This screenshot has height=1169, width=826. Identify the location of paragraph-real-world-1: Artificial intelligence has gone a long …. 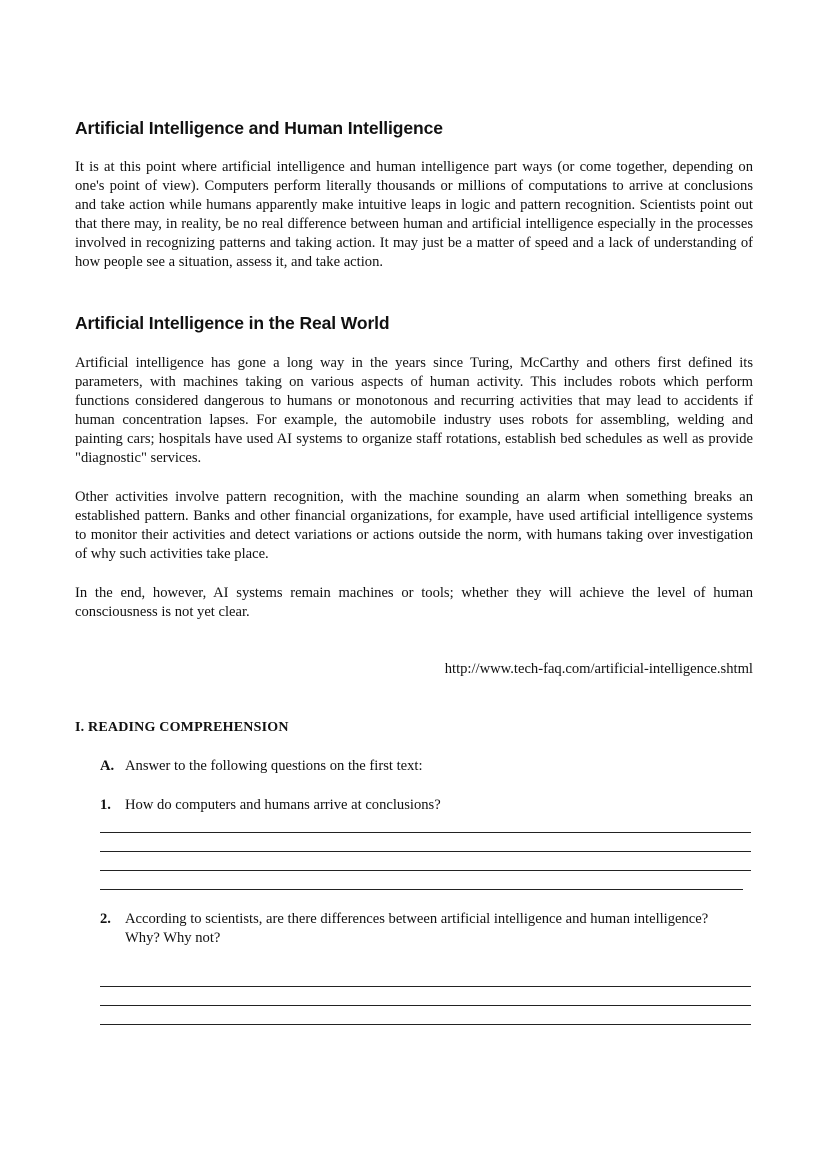
(414, 411).